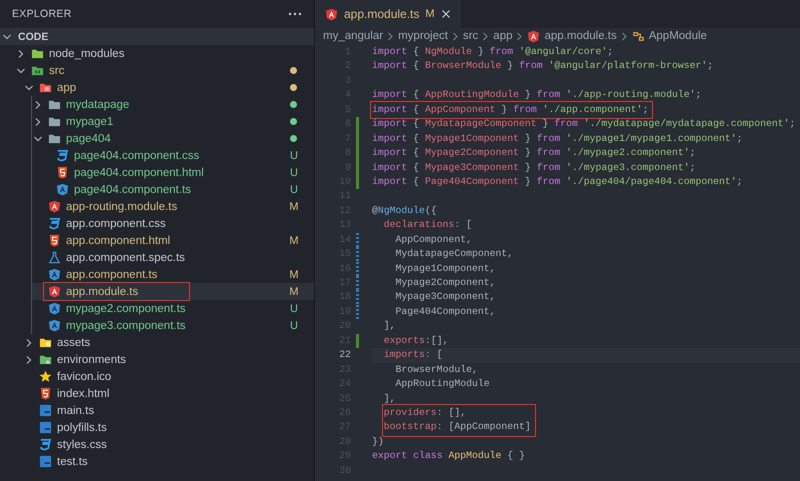  Describe the element at coordinates (445, 14) in the screenshot. I see `close-icon` at that location.